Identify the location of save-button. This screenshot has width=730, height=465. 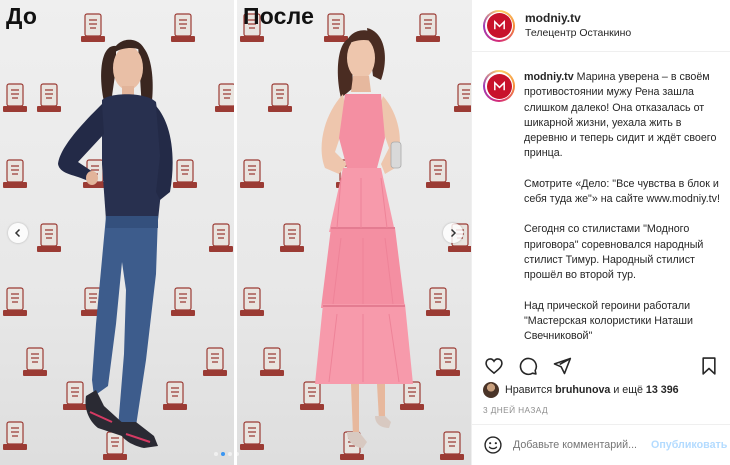
(709, 366).